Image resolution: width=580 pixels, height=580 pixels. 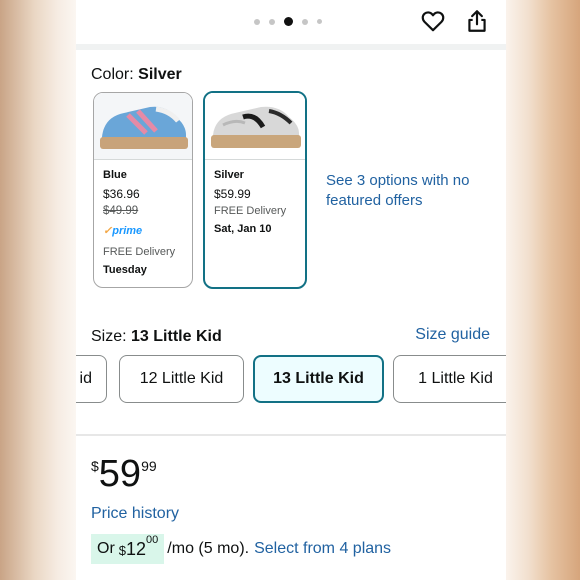 What do you see at coordinates (318, 379) in the screenshot?
I see `size-option-selected: 13 Little Kid` at bounding box center [318, 379].